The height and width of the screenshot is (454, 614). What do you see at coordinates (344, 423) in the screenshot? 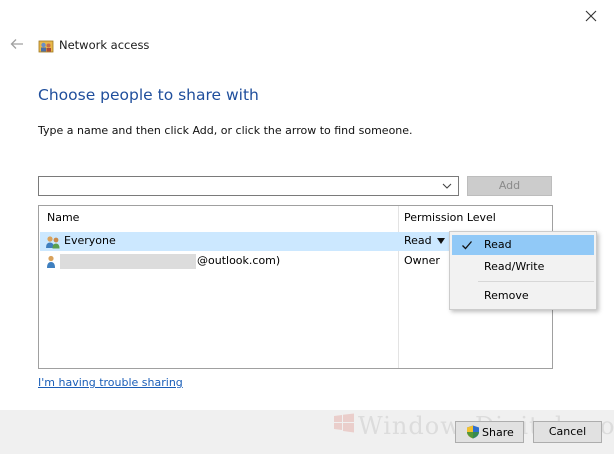
I see `windows-logo-icon` at bounding box center [344, 423].